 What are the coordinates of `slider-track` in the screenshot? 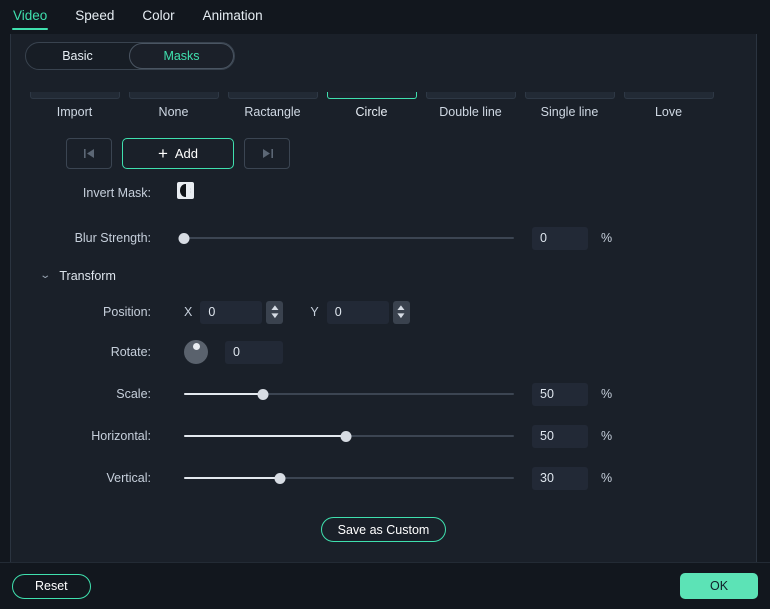 It's located at (349, 238).